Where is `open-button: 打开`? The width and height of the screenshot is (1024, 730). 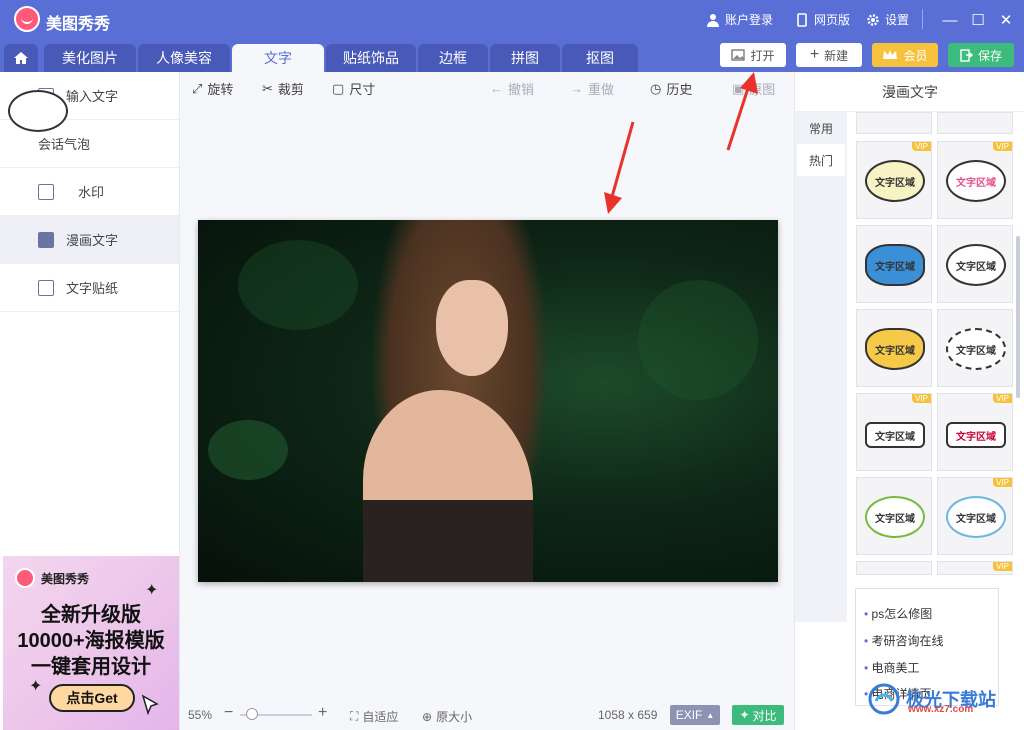
open-button: 打开 is located at coordinates (753, 55).